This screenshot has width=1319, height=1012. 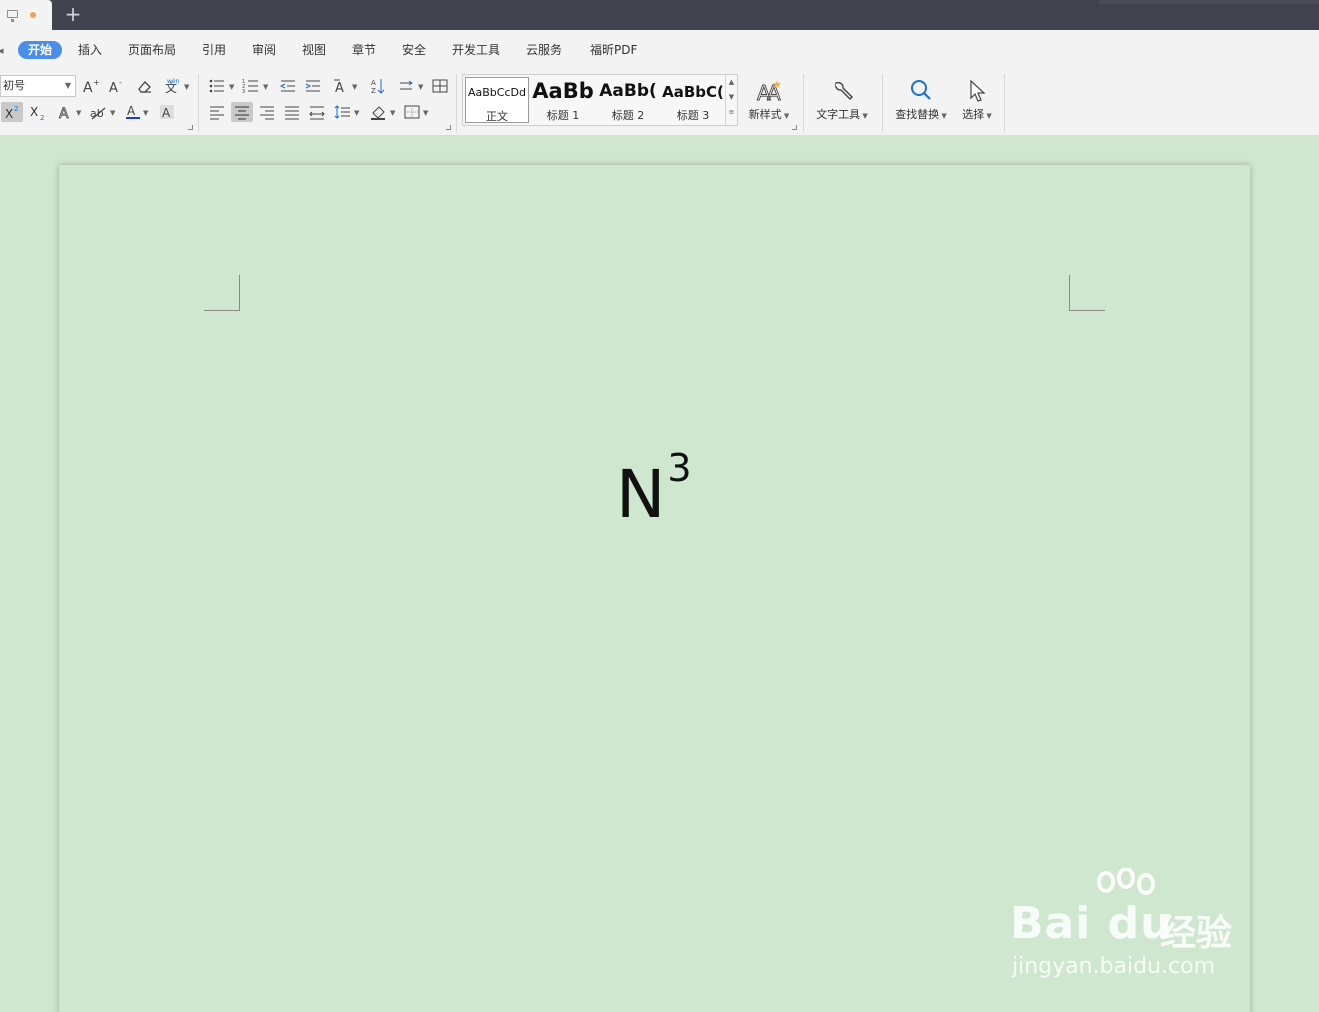 I want to click on margin-corner-top-right, so click(x=1087, y=293).